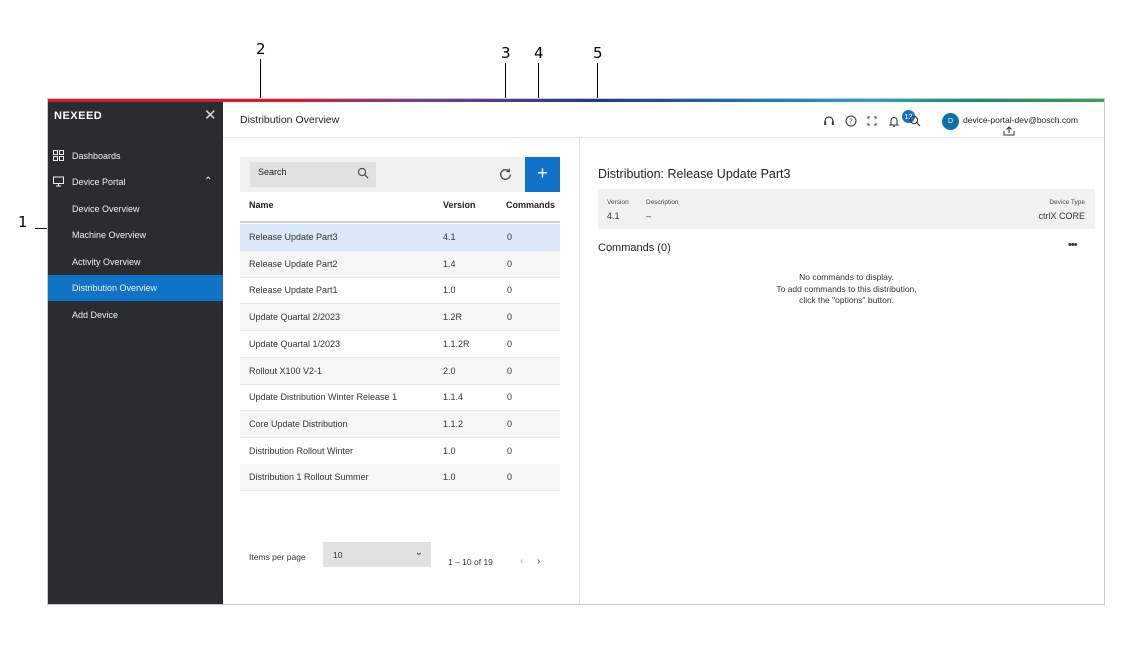  What do you see at coordinates (634, 248) in the screenshot?
I see `commands-heading: Commands (0)` at bounding box center [634, 248].